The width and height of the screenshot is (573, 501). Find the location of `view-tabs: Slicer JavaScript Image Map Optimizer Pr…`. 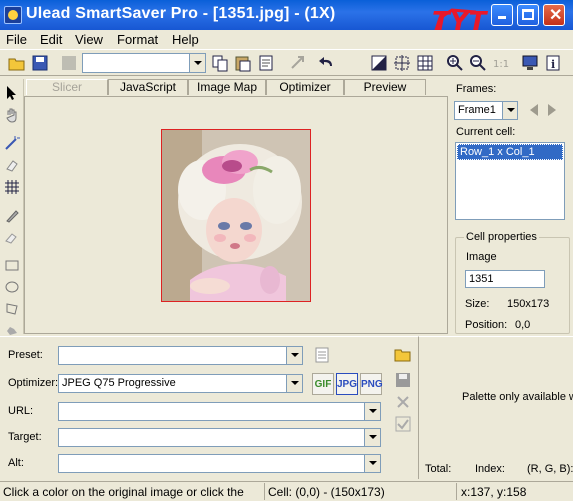

view-tabs: Slicer JavaScript Image Map Optimizer Pr… is located at coordinates (236, 87).